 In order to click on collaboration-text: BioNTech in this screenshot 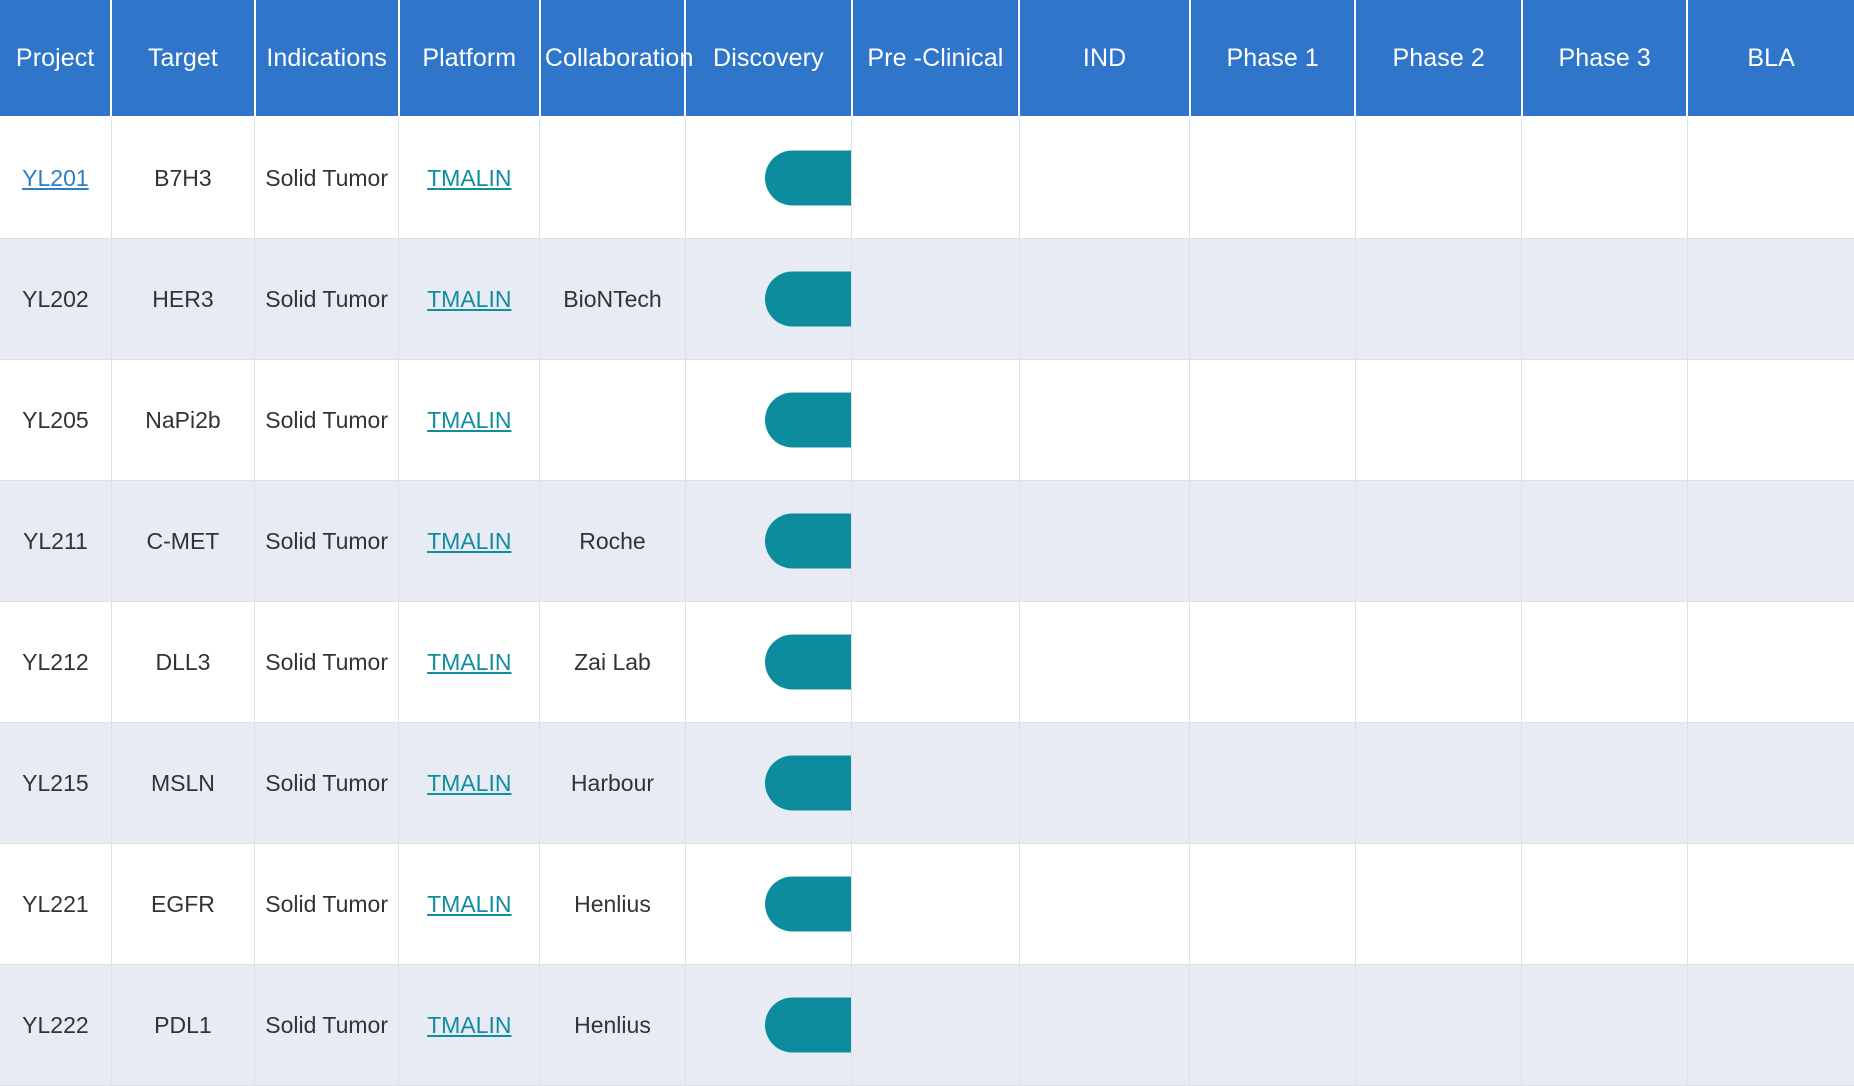, I will do `click(612, 298)`.